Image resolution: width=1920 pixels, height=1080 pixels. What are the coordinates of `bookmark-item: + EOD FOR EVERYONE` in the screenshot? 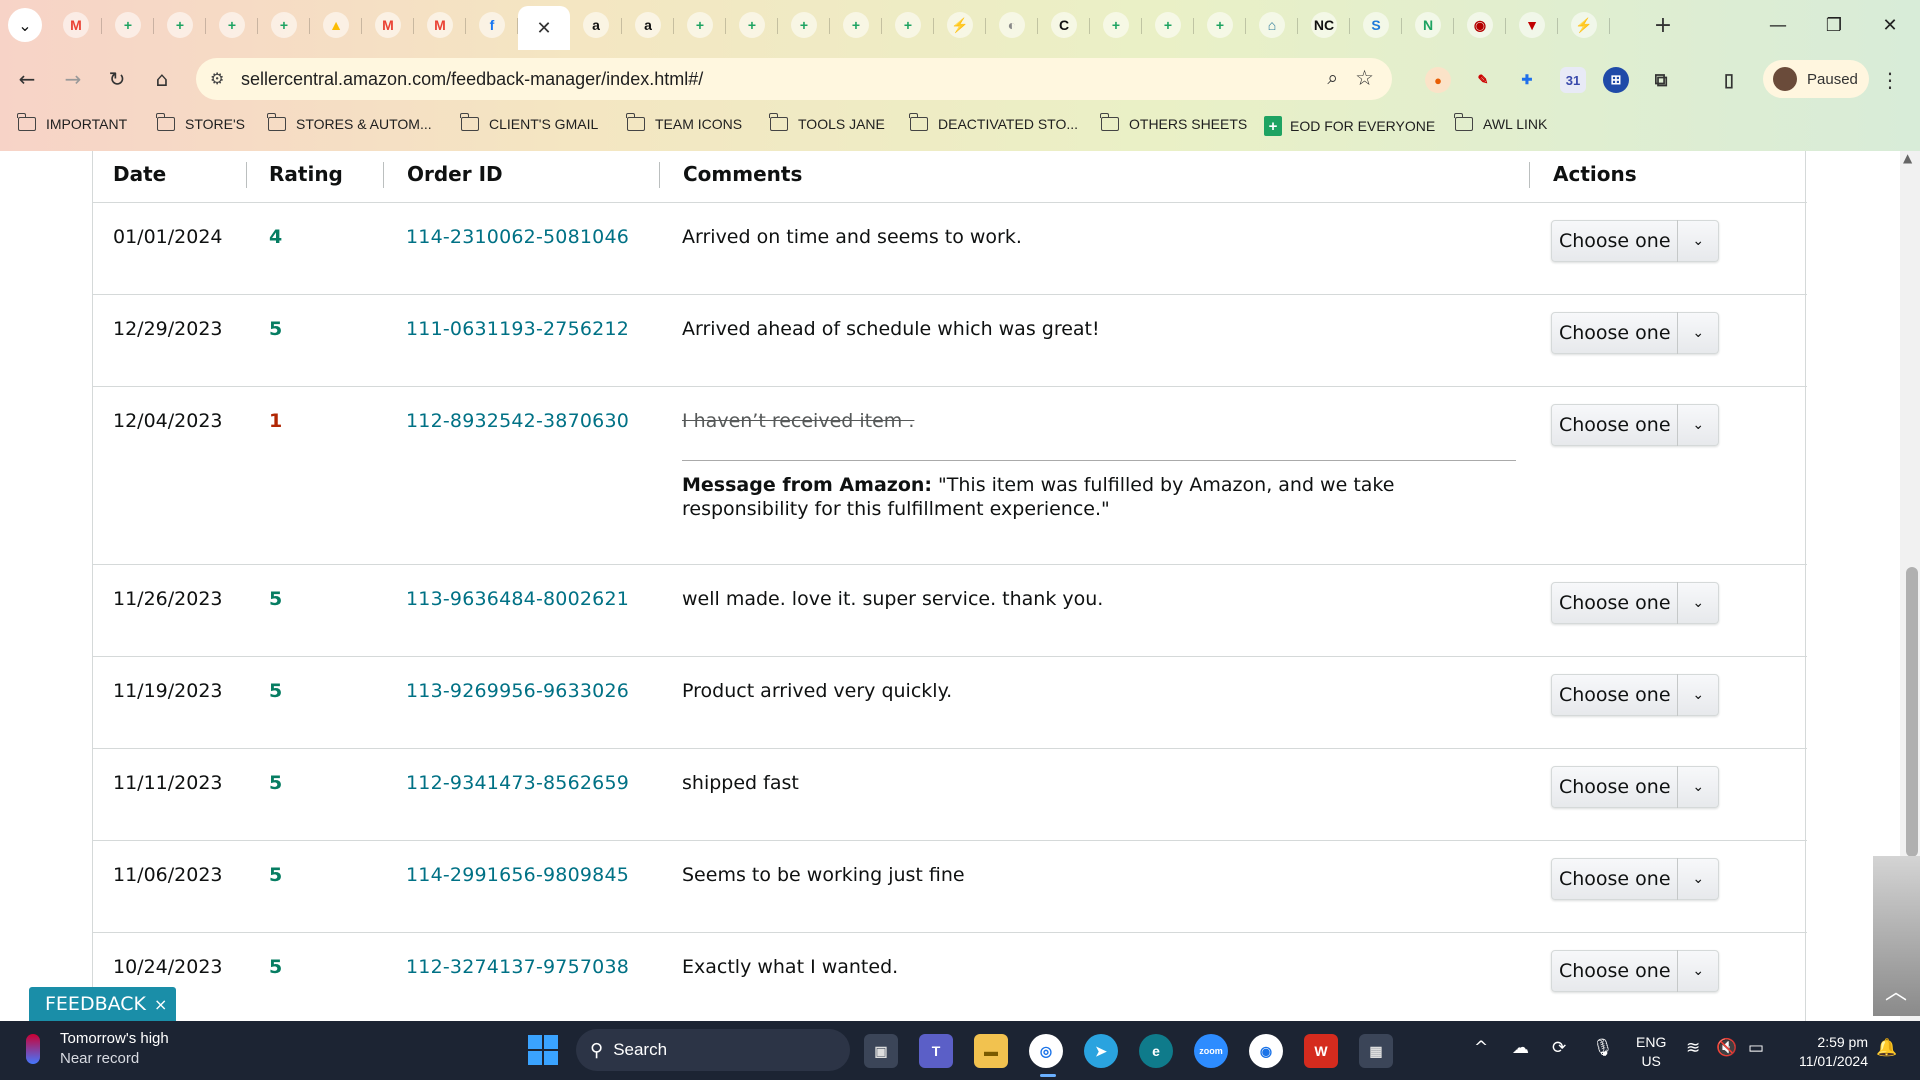 It's located at (1349, 126).